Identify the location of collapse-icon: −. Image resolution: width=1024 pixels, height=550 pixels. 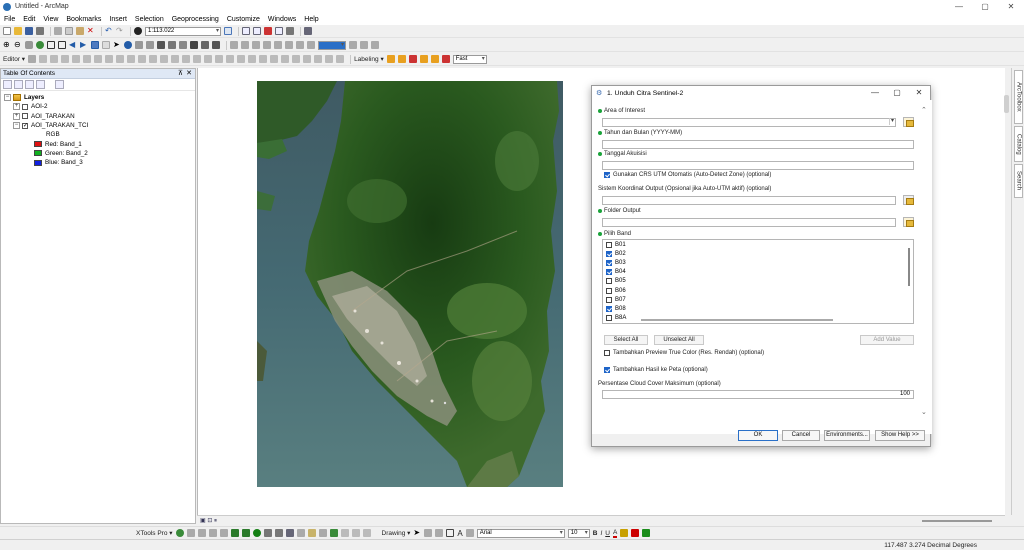
(16, 126).